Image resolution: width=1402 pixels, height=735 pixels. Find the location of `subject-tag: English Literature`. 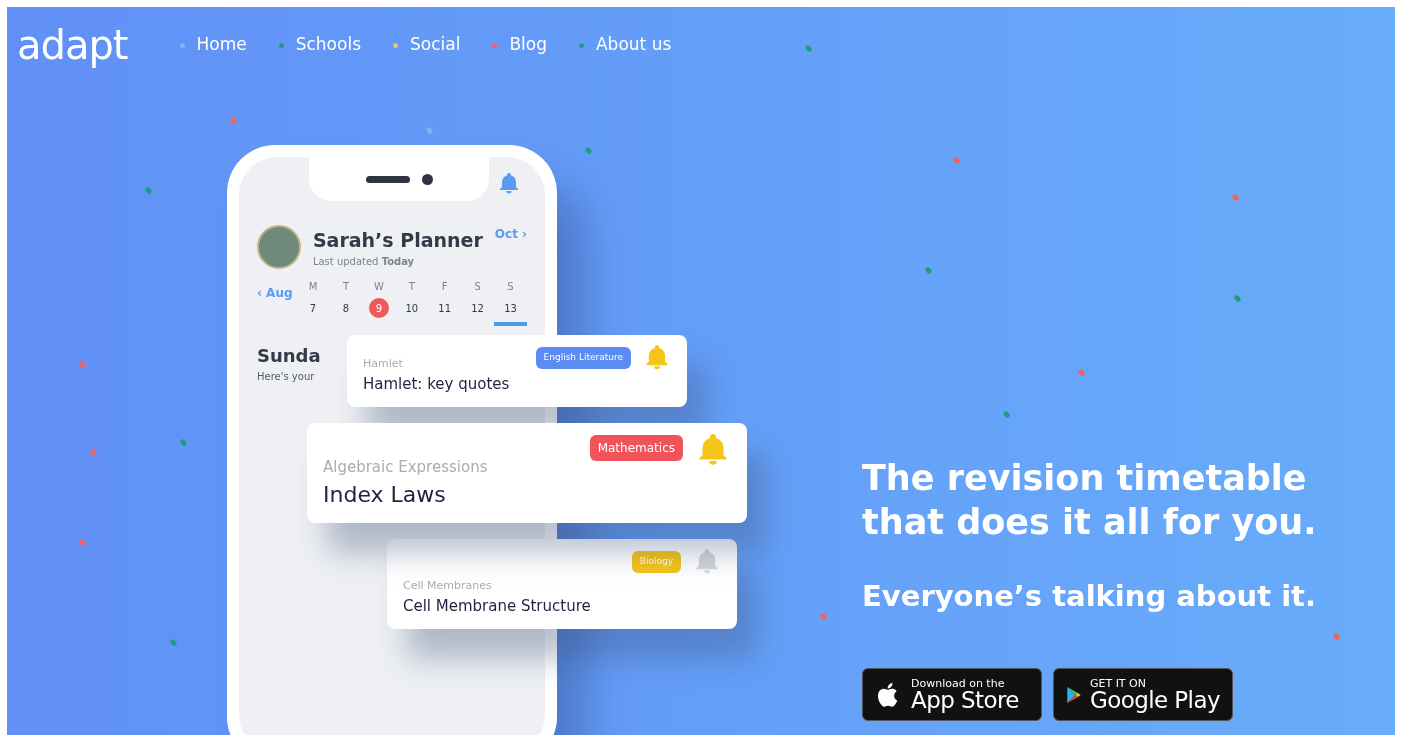

subject-tag: English Literature is located at coordinates (583, 358).